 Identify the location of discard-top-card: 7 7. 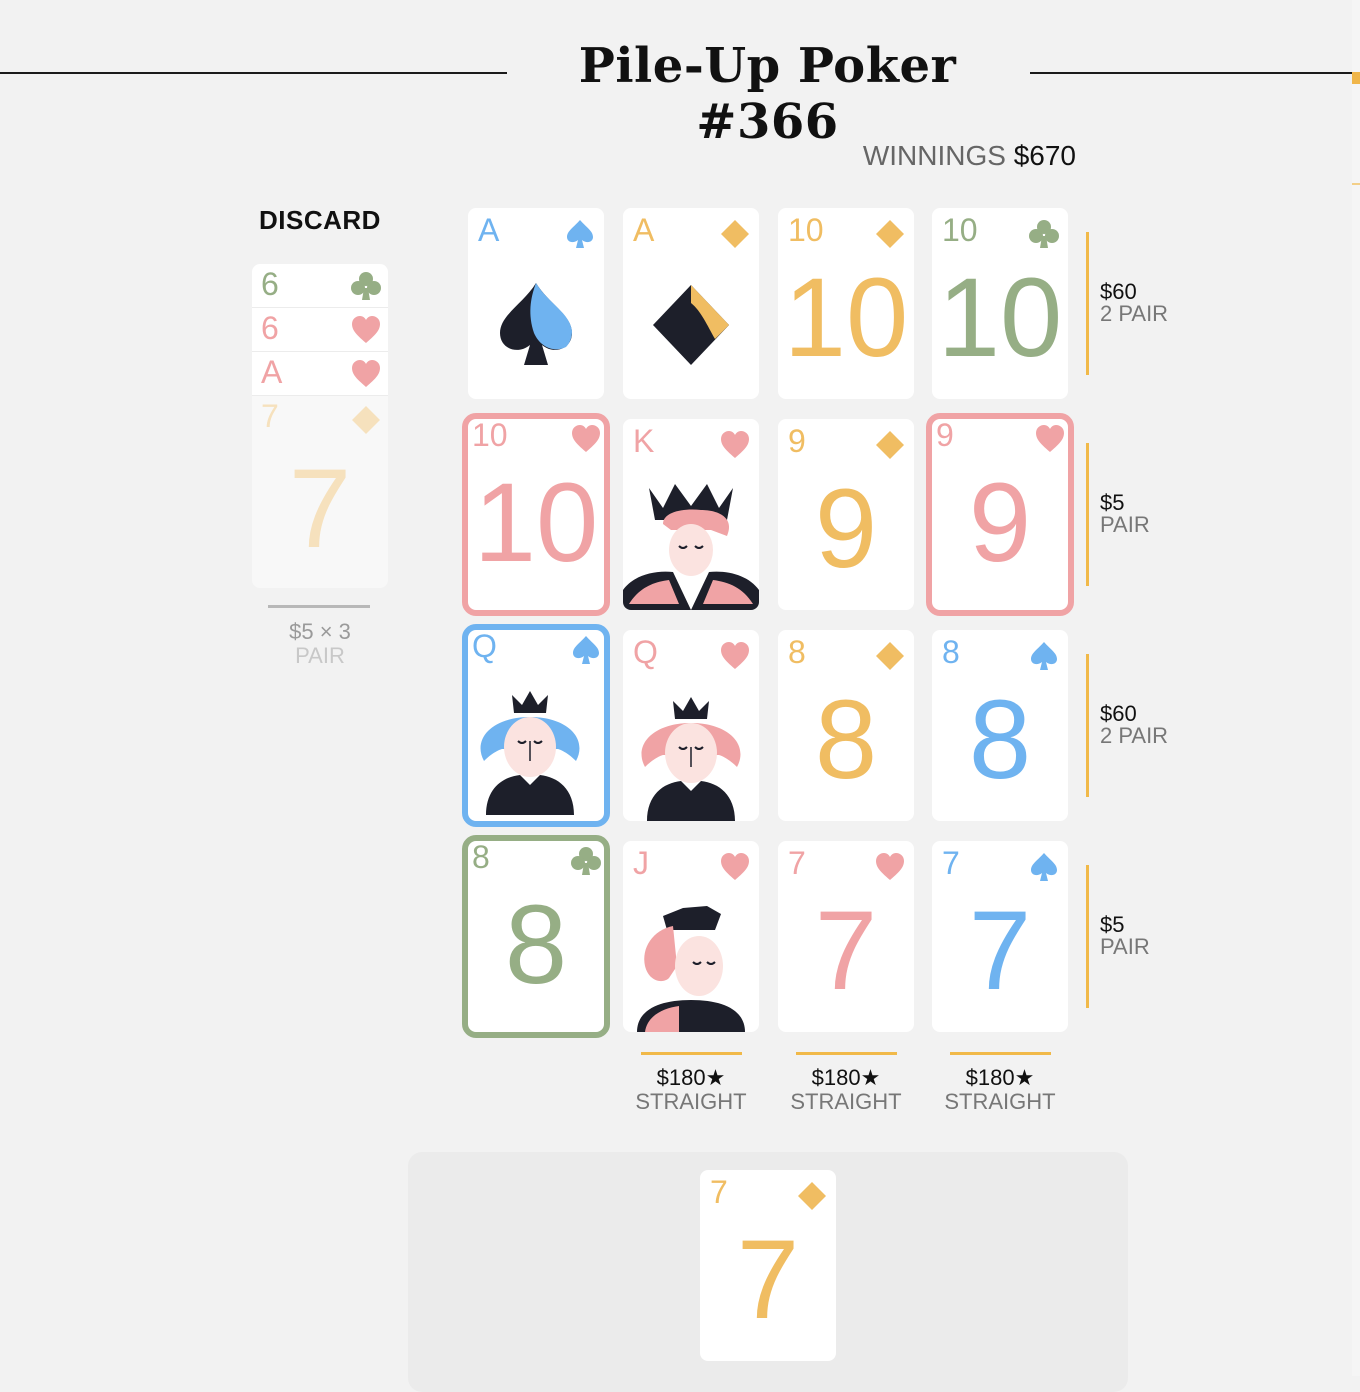
(320, 492).